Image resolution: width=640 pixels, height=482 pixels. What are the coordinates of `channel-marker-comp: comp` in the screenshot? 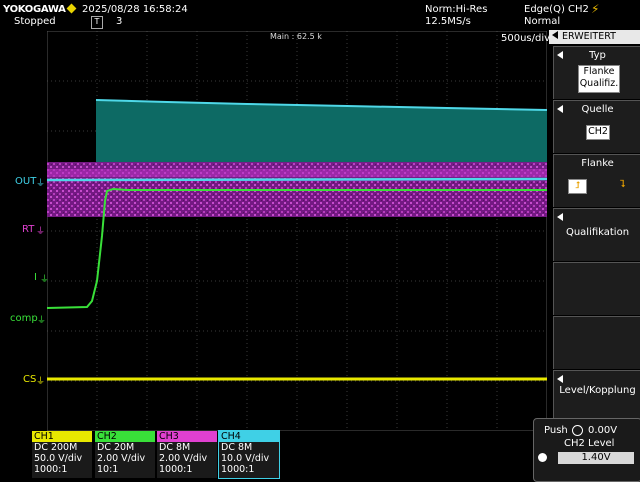 It's located at (24, 318).